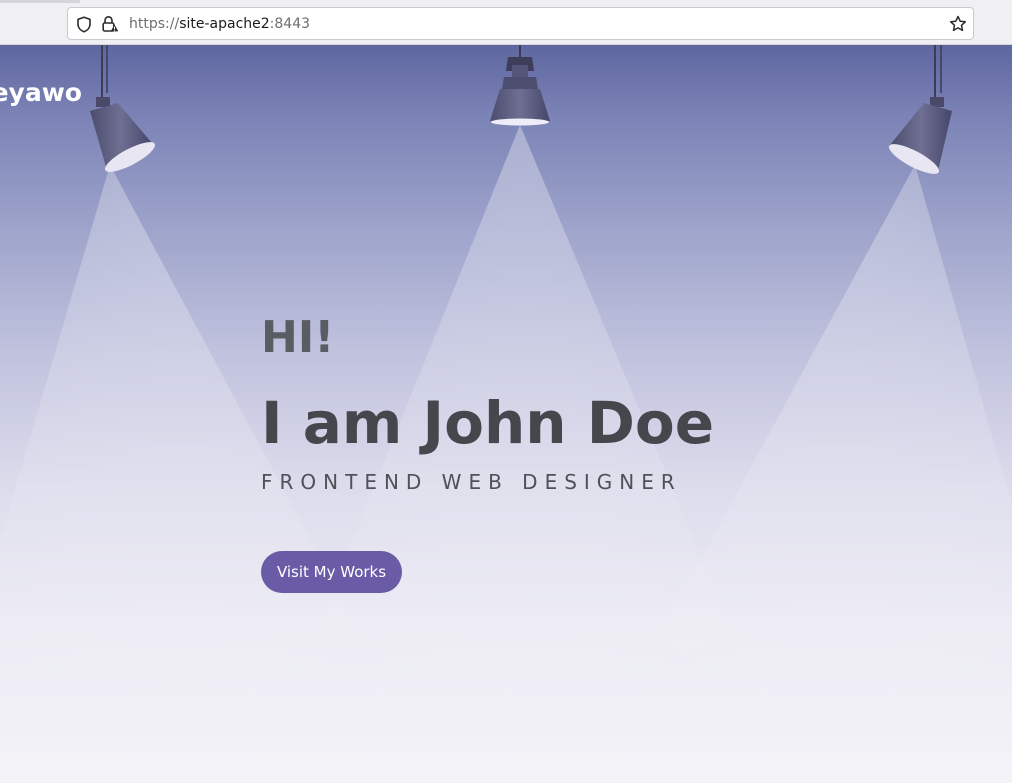 The height and width of the screenshot is (783, 1012). What do you see at coordinates (290, 24) in the screenshot?
I see `url-port: :8443` at bounding box center [290, 24].